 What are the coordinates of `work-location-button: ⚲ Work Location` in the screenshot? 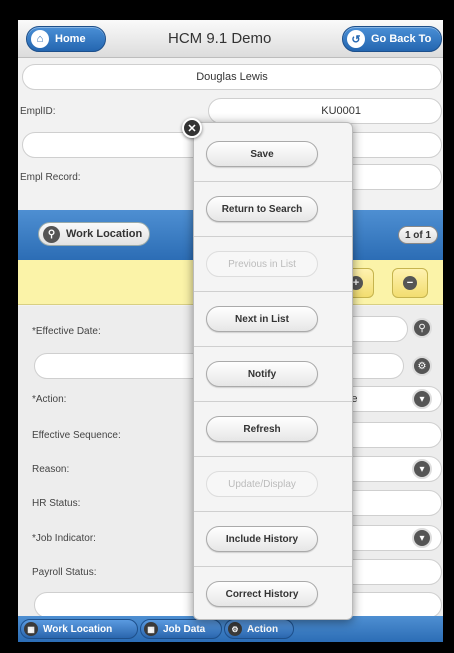 It's located at (94, 234).